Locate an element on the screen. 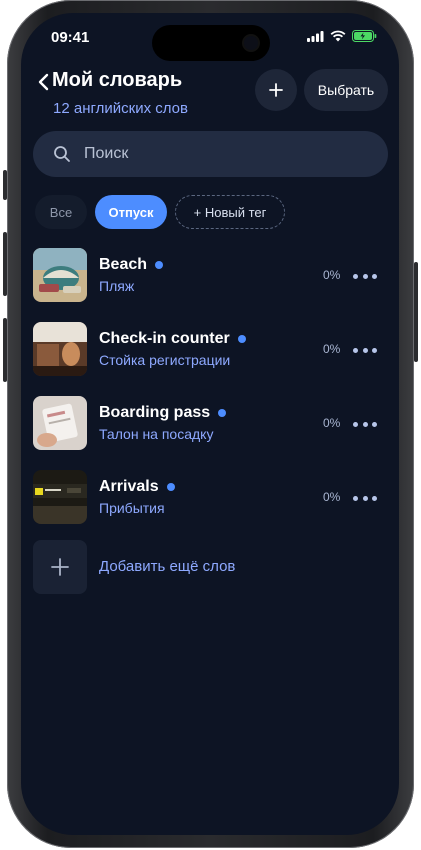 The image size is (421, 850). add-more-words-label: Добавить ещё слов is located at coordinates (167, 566).